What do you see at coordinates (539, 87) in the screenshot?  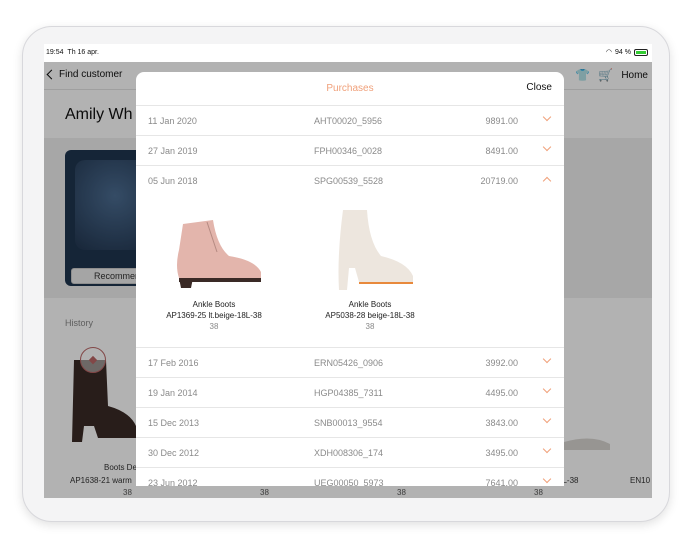 I see `close-button: Close` at bounding box center [539, 87].